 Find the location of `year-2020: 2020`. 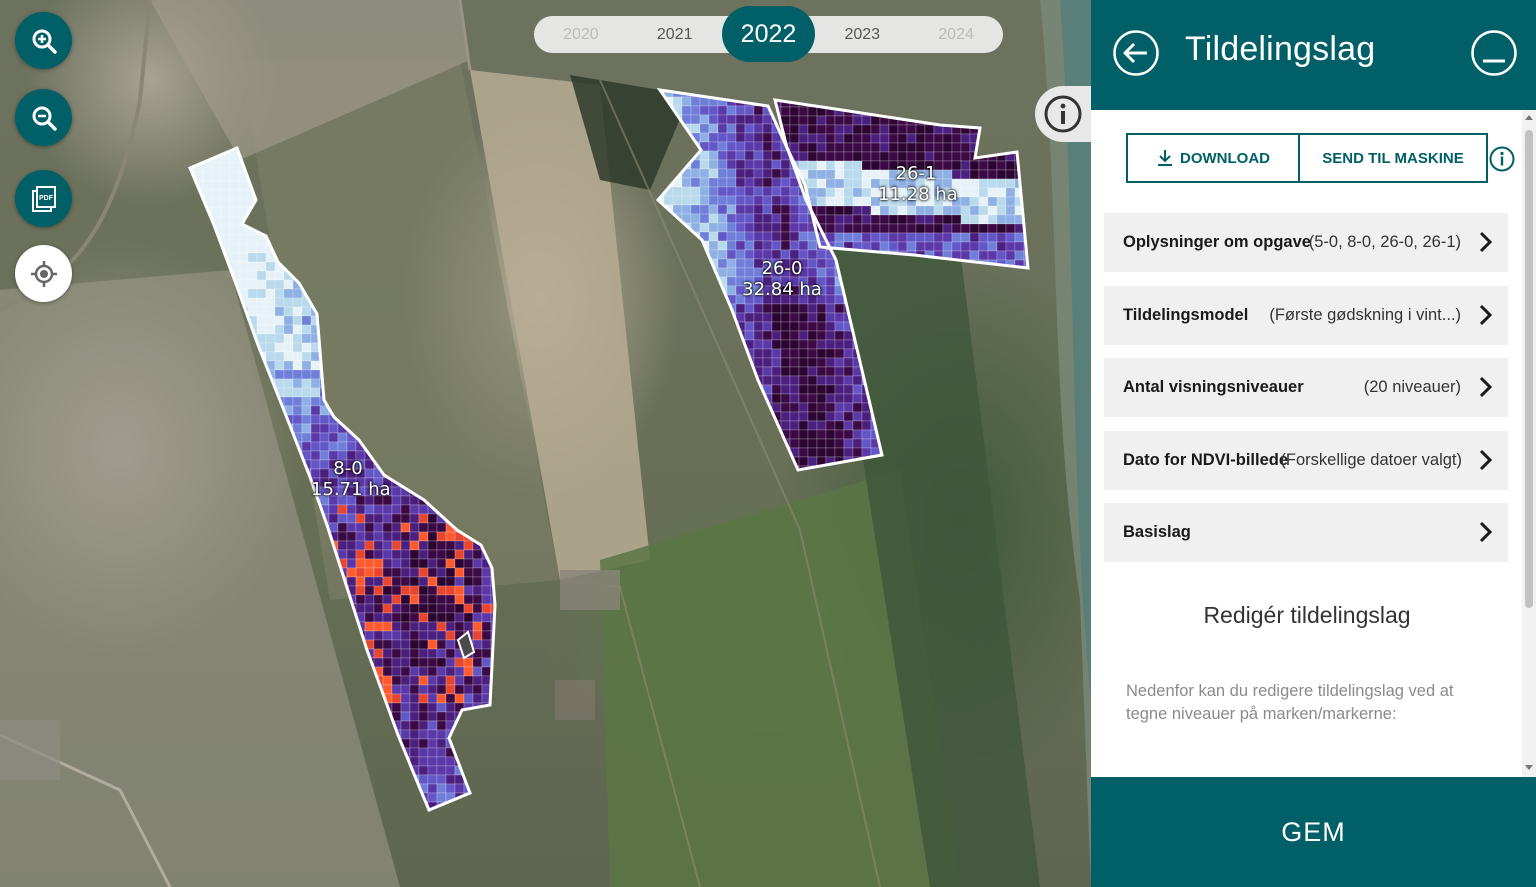

year-2020: 2020 is located at coordinates (581, 35).